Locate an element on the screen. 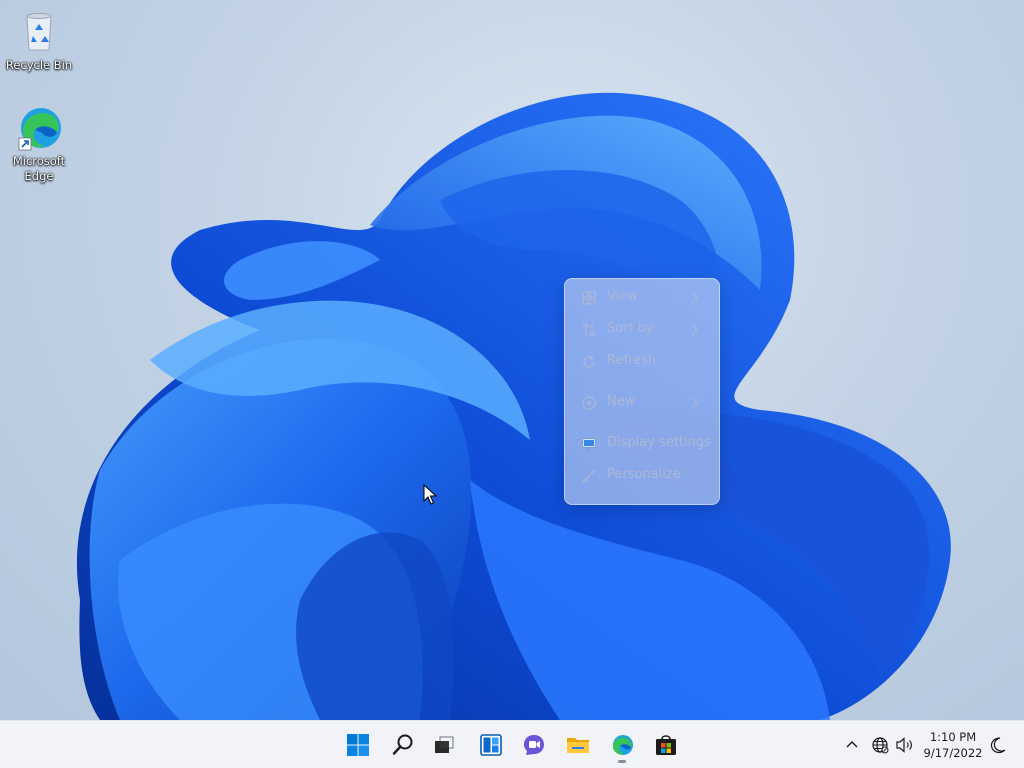 The height and width of the screenshot is (768, 1024). tray-network-button is located at coordinates (880, 745).